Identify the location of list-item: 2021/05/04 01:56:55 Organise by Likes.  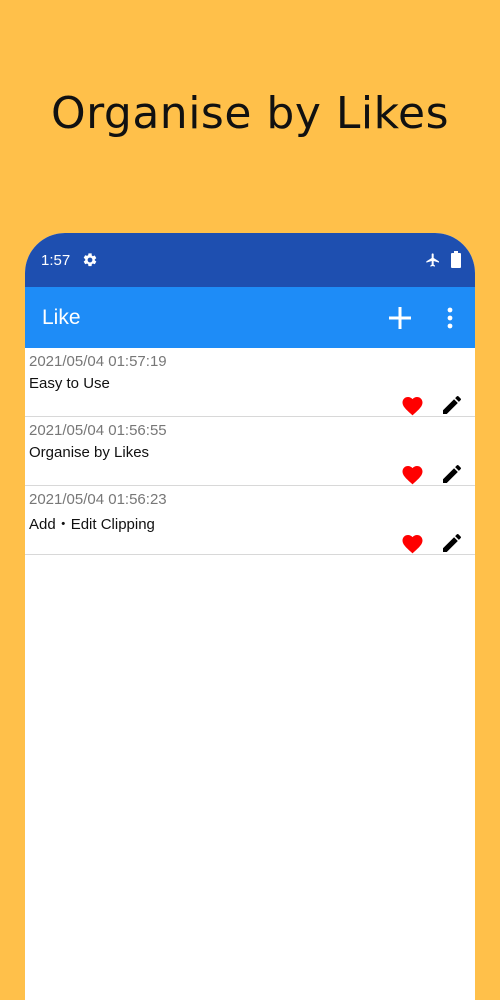
(250, 451).